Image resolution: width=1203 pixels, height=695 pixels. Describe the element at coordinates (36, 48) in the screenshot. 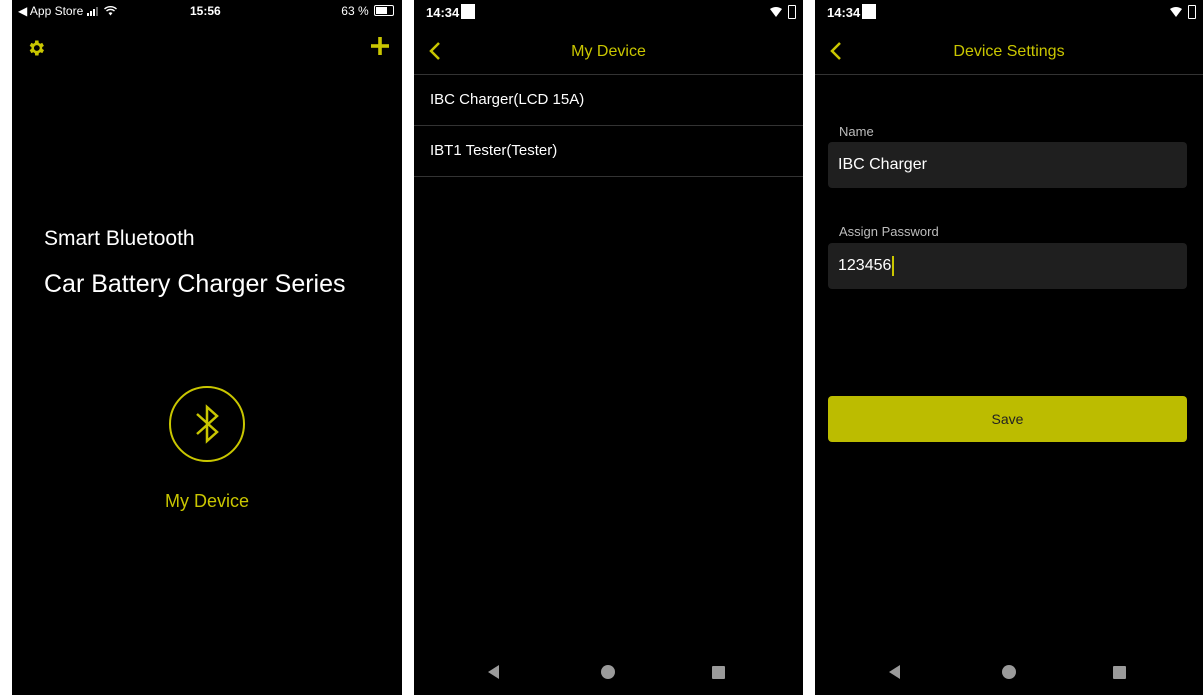

I see `gear-icon` at that location.